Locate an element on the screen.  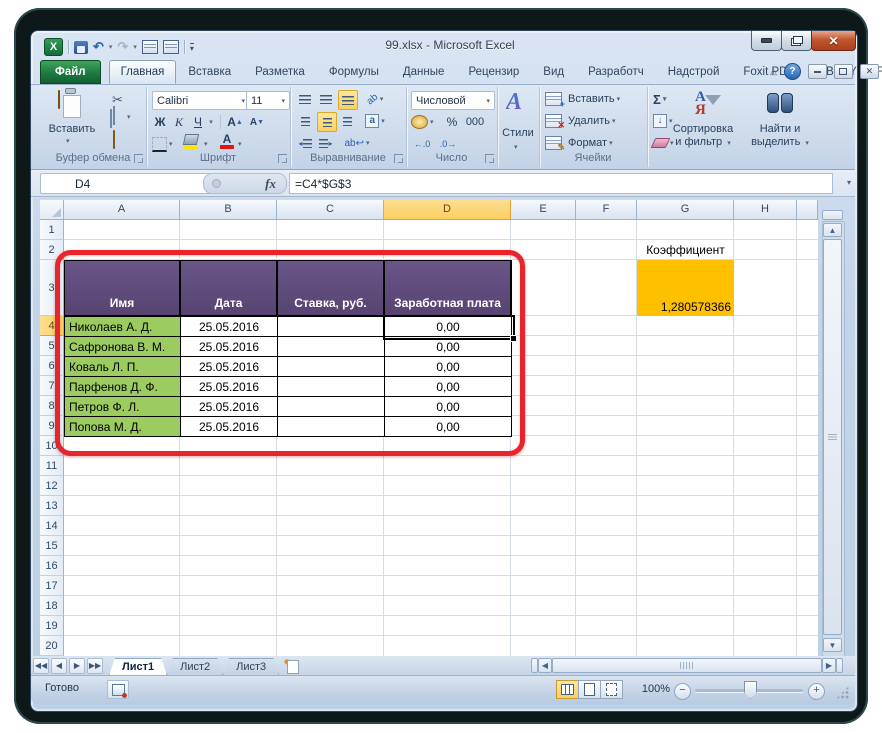
sort-filter-label: Сортировка и фильтр ▾ is located at coordinates (703, 136).